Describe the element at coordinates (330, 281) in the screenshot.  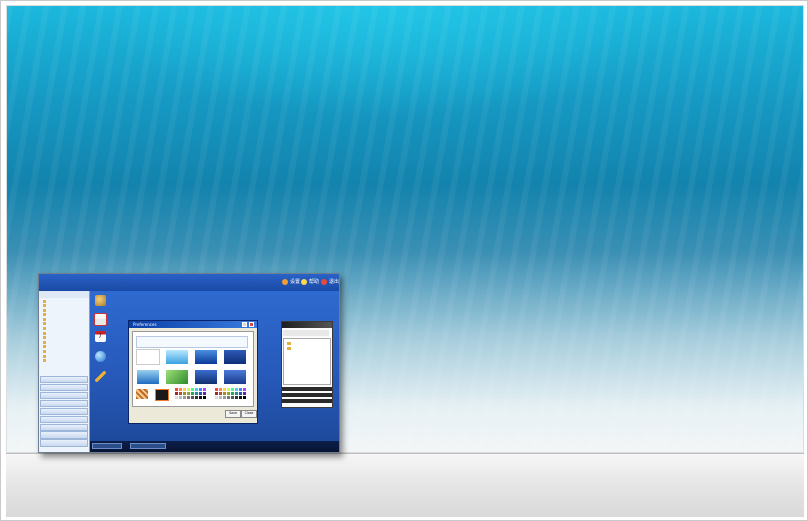
I see `header-link-exit: 退出` at that location.